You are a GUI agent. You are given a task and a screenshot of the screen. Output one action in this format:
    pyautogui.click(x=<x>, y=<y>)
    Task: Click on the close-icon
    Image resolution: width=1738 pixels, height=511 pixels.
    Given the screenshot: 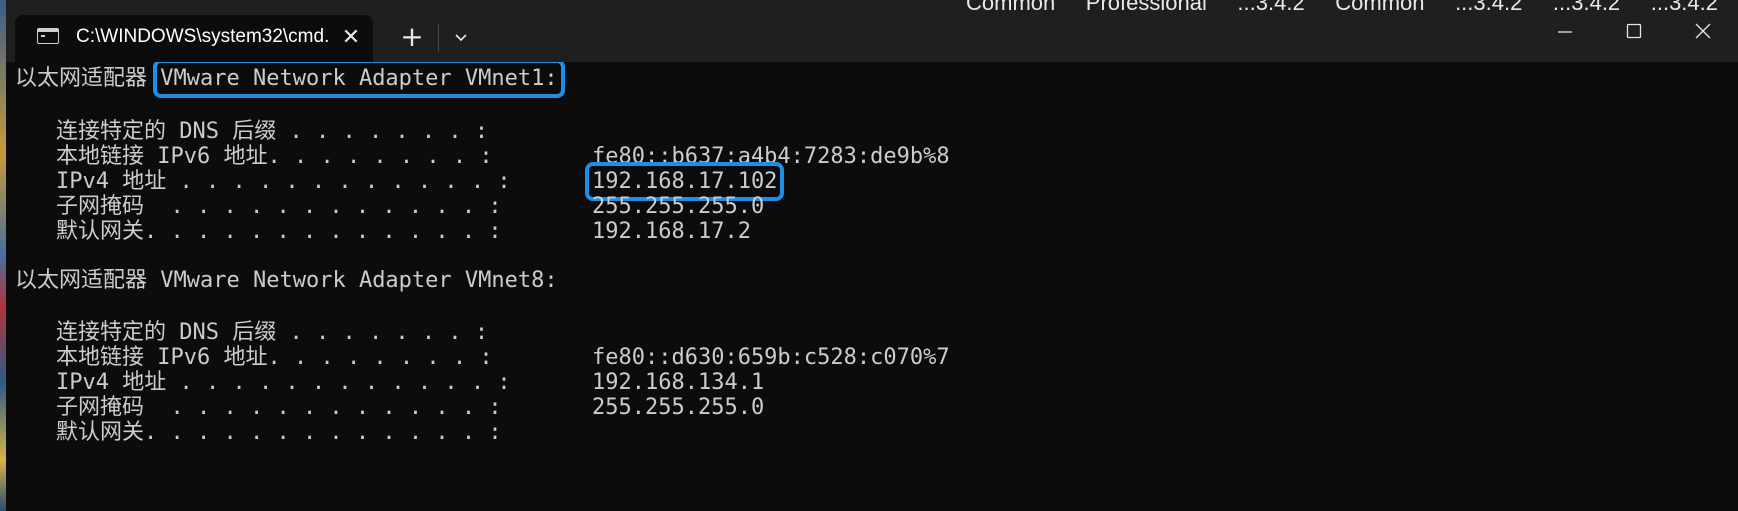 What is the action you would take?
    pyautogui.click(x=1703, y=31)
    